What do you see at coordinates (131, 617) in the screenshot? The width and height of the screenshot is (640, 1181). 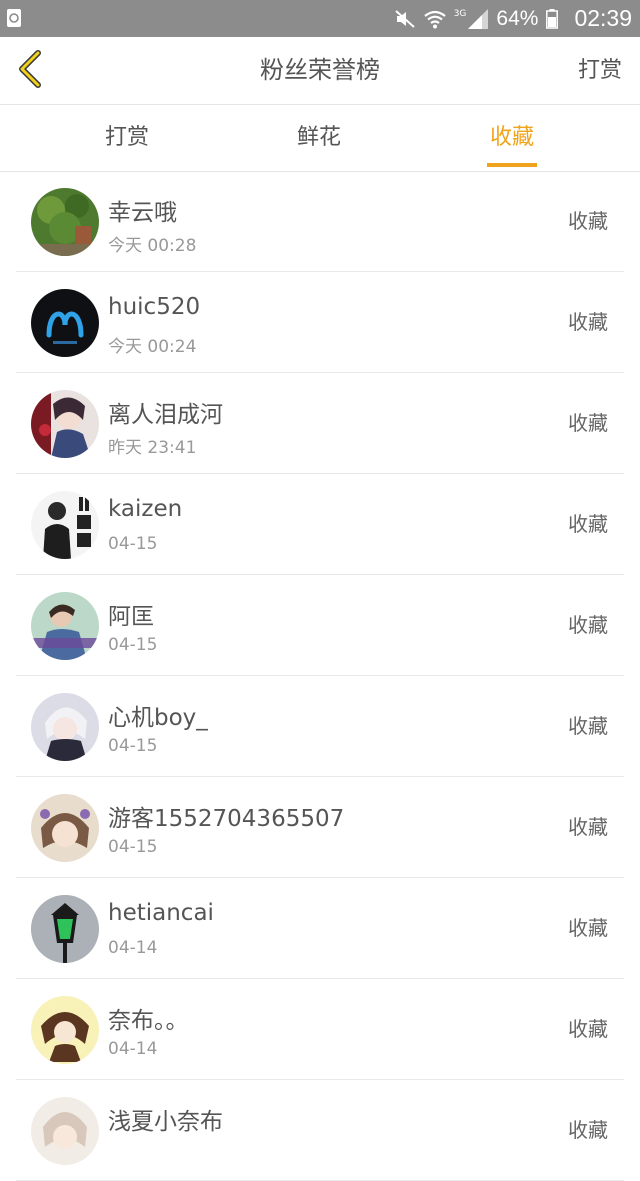 I see `user-name: 阿匡` at bounding box center [131, 617].